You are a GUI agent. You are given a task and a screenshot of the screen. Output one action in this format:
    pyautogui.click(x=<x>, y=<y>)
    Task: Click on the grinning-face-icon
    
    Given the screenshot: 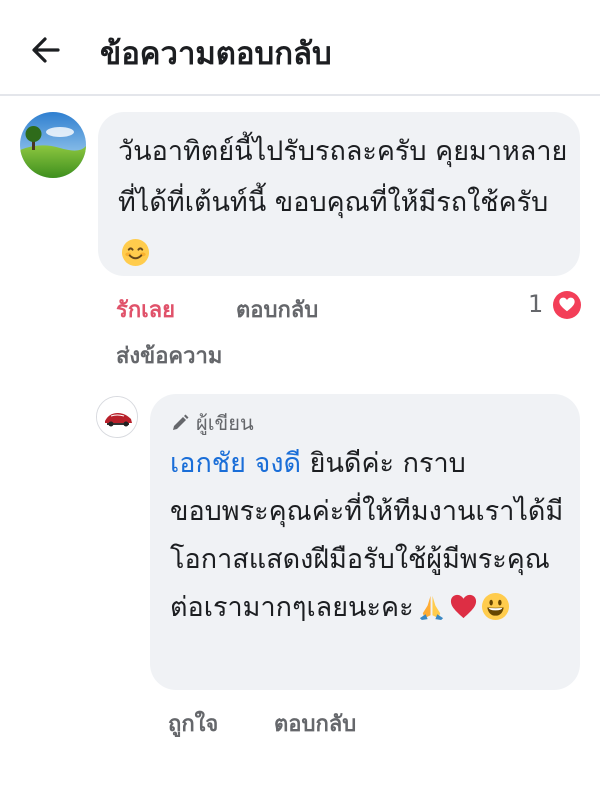 What is the action you would take?
    pyautogui.click(x=495, y=605)
    